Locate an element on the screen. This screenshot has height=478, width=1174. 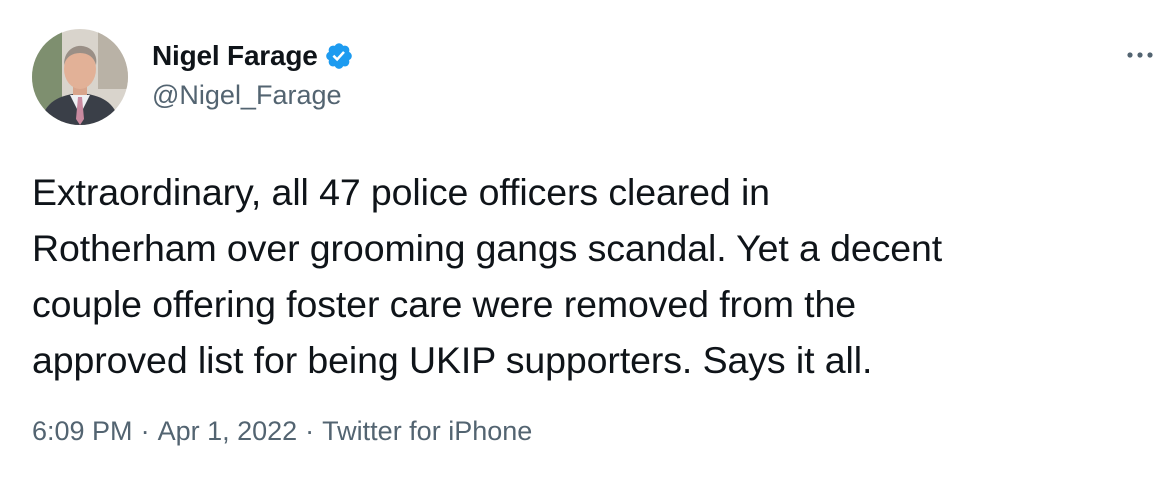
avatar-image is located at coordinates (80, 77).